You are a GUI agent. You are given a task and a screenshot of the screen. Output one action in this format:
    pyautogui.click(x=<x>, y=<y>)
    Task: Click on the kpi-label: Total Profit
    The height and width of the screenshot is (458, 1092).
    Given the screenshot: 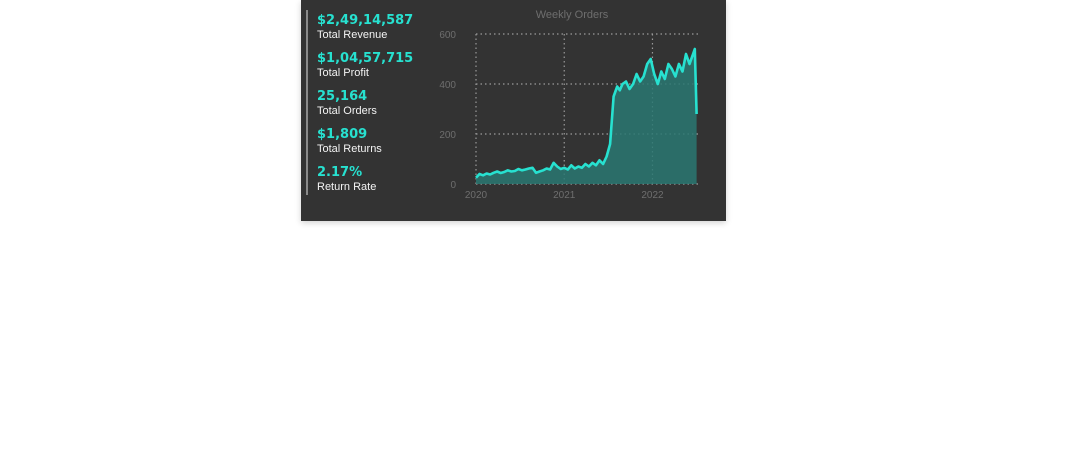 What is the action you would take?
    pyautogui.click(x=343, y=73)
    